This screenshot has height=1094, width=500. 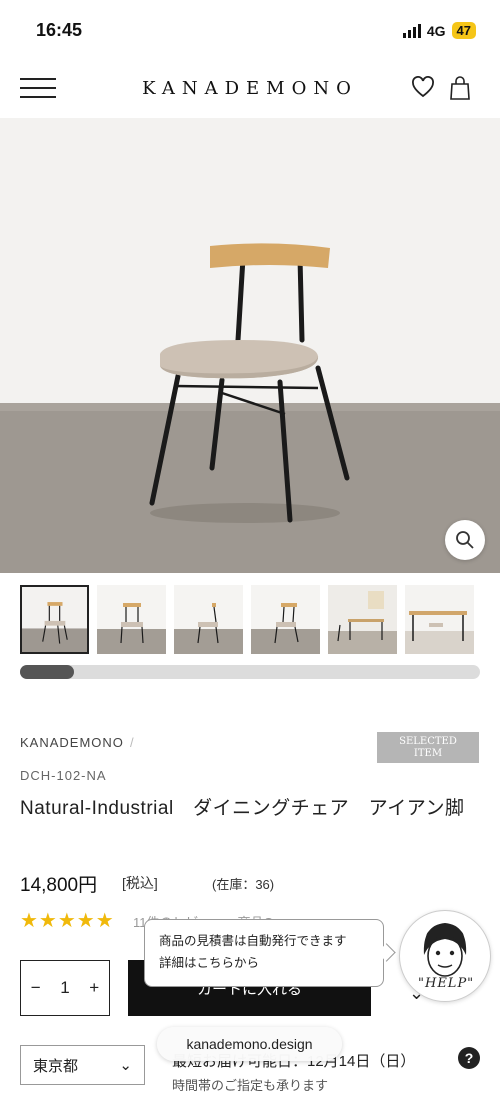 I want to click on product-price: 14,800円, so click(x=59, y=885).